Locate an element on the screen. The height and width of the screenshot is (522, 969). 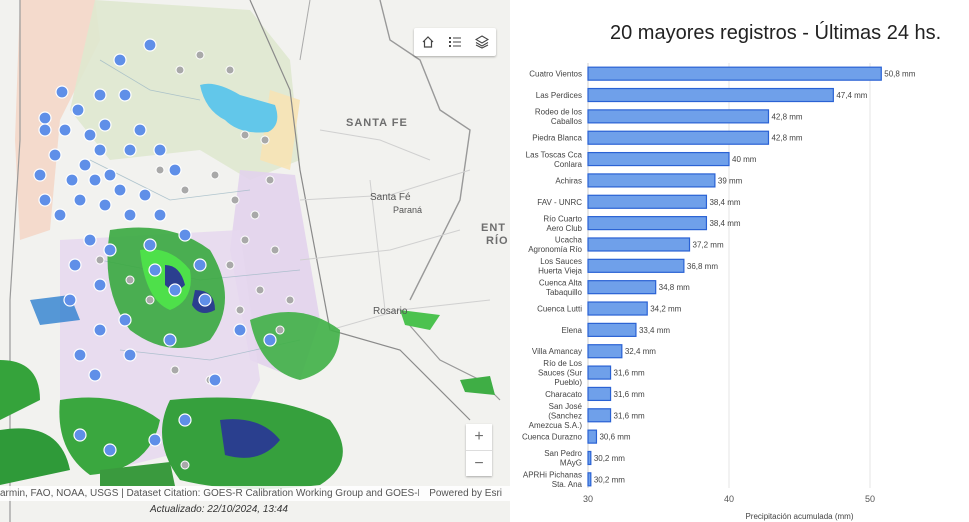
region-label-santa-fe: SANTA FE is located at coordinates (377, 123).